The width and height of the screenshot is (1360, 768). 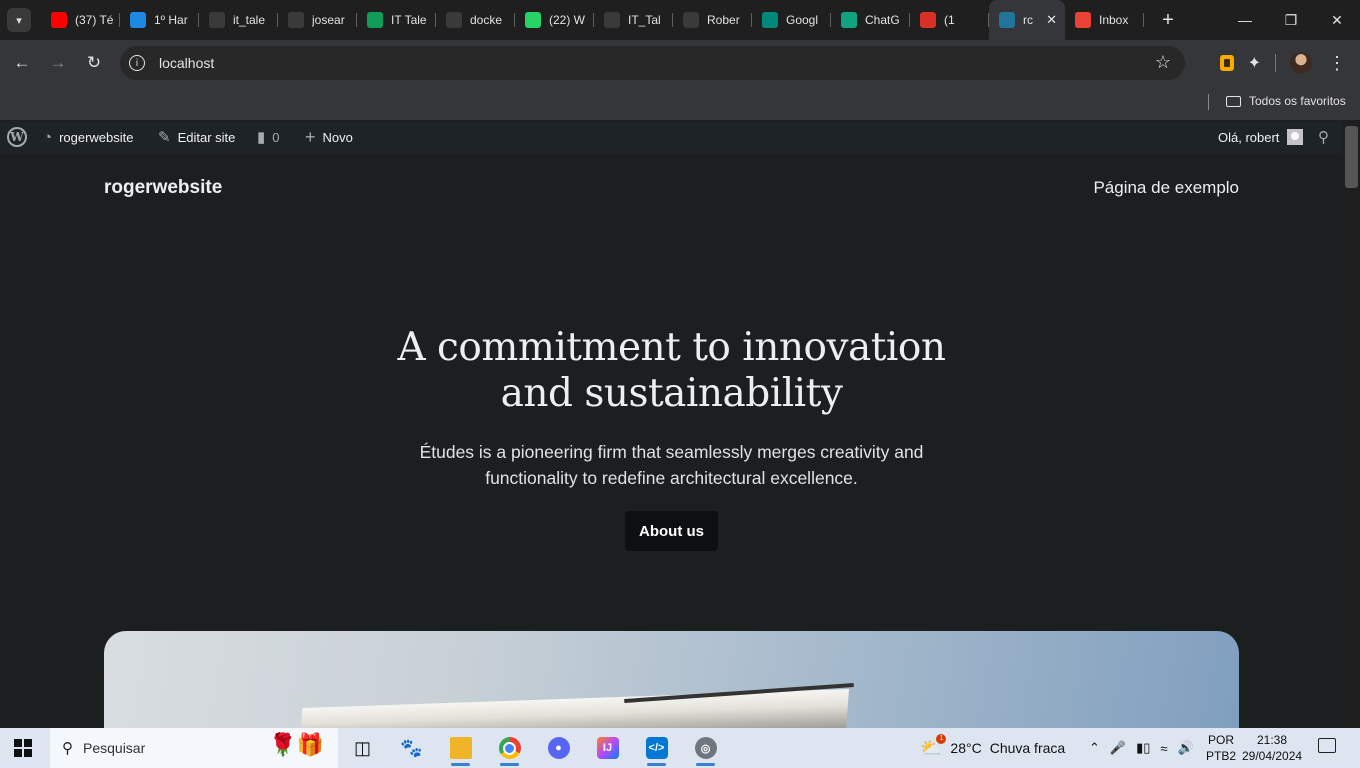 I want to click on all-bookmarks-folder: Todos os favoritos, so click(x=1286, y=101).